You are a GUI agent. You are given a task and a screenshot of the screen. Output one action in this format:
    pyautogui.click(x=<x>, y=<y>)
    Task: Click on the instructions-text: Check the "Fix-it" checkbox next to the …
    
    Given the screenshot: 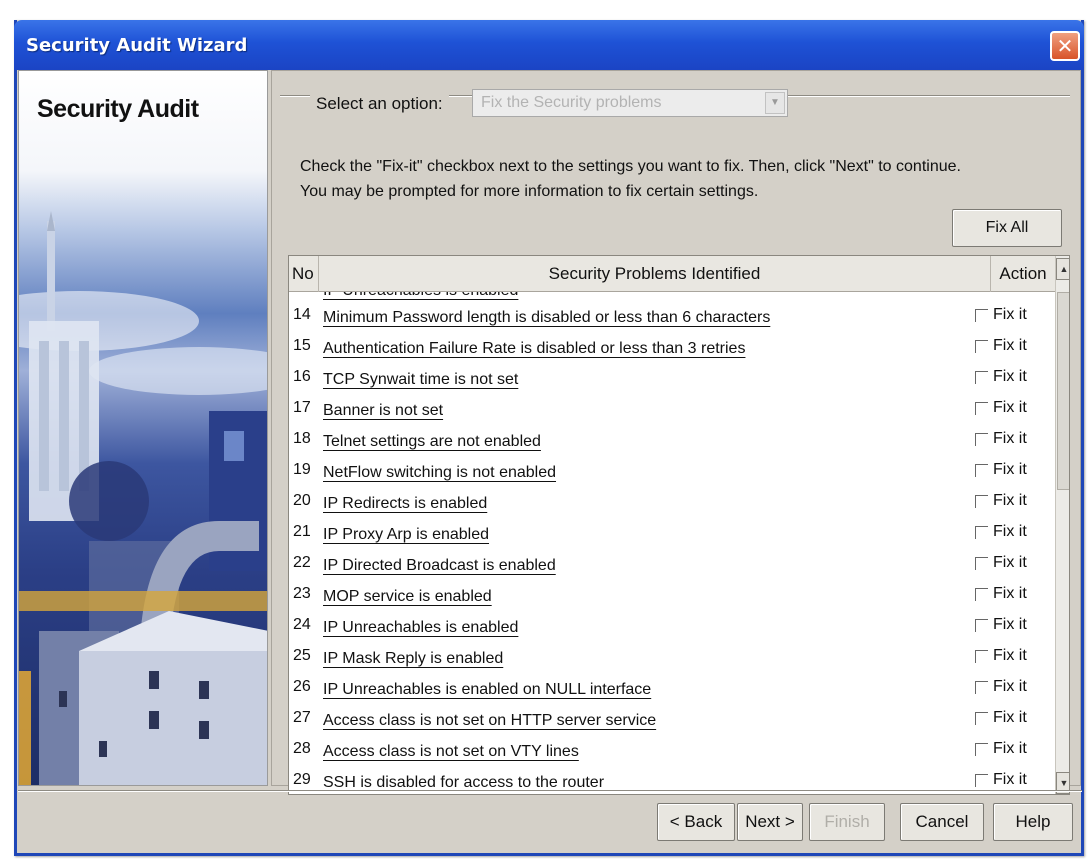 What is the action you would take?
    pyautogui.click(x=690, y=179)
    